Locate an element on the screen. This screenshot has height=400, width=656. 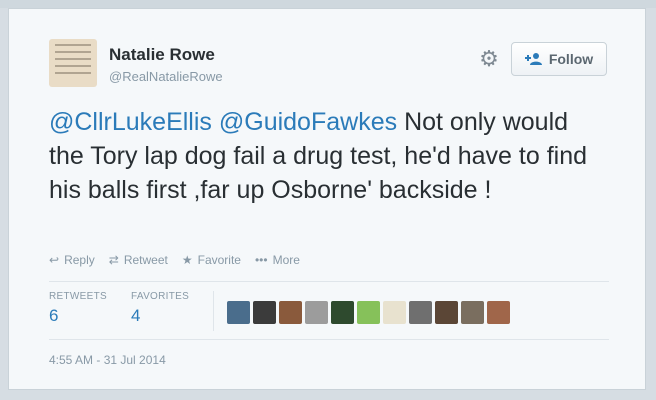
retweets-stat: RETWEETS 6 is located at coordinates (78, 308).